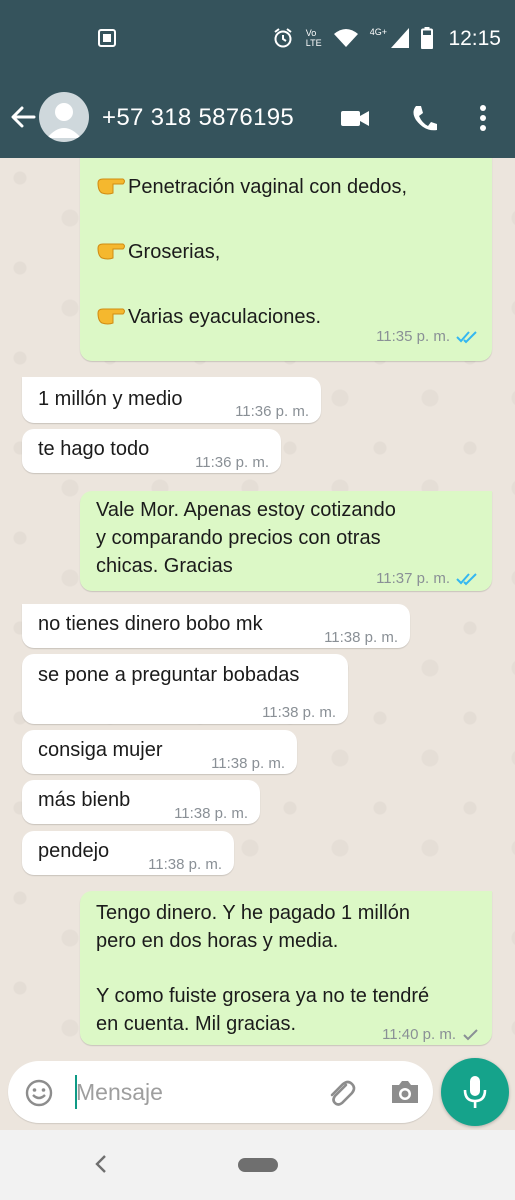  What do you see at coordinates (64, 120) in the screenshot?
I see `default-avatar-icon` at bounding box center [64, 120].